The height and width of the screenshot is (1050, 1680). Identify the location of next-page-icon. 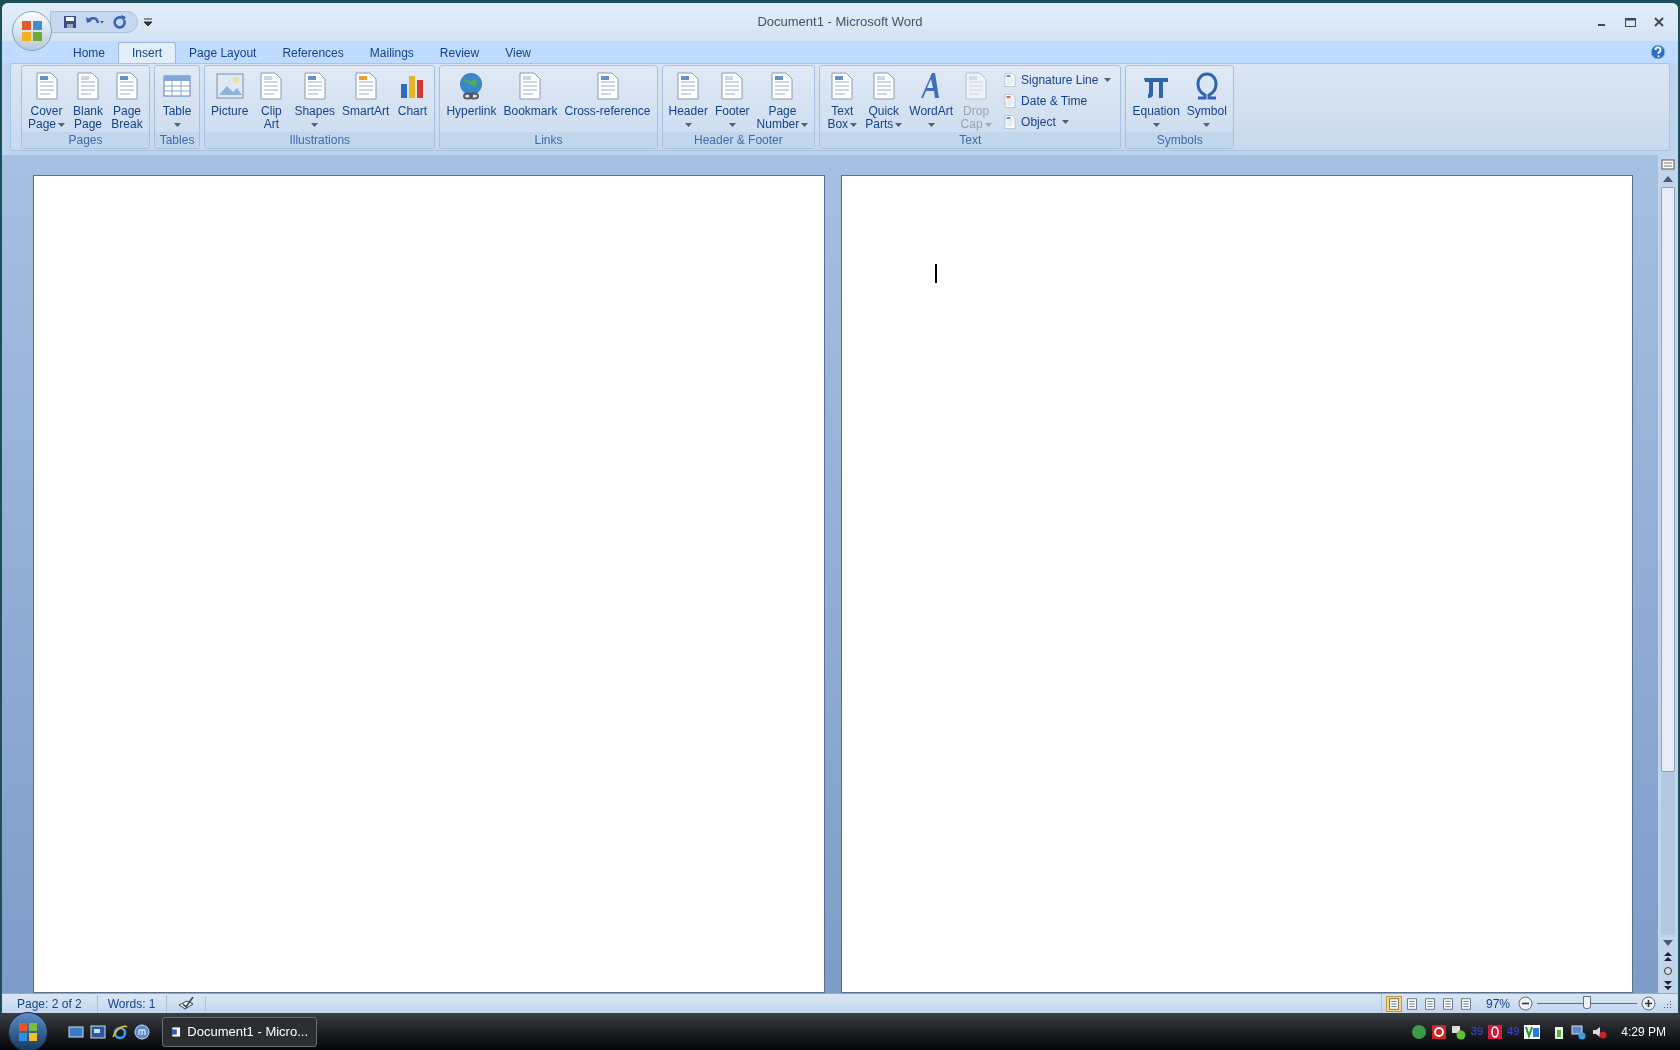
(1668, 985).